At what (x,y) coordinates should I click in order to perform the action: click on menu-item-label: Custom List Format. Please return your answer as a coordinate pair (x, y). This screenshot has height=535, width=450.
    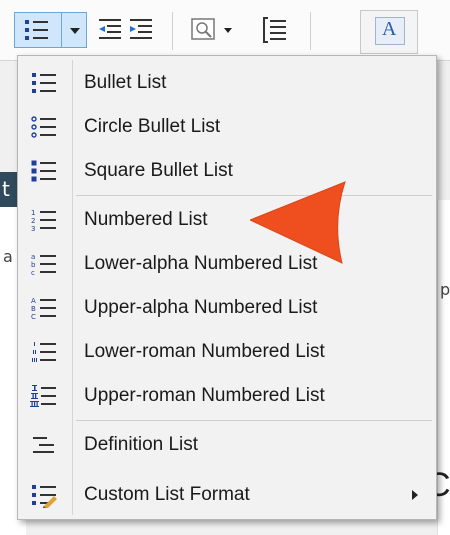
    Looking at the image, I should click on (167, 494).